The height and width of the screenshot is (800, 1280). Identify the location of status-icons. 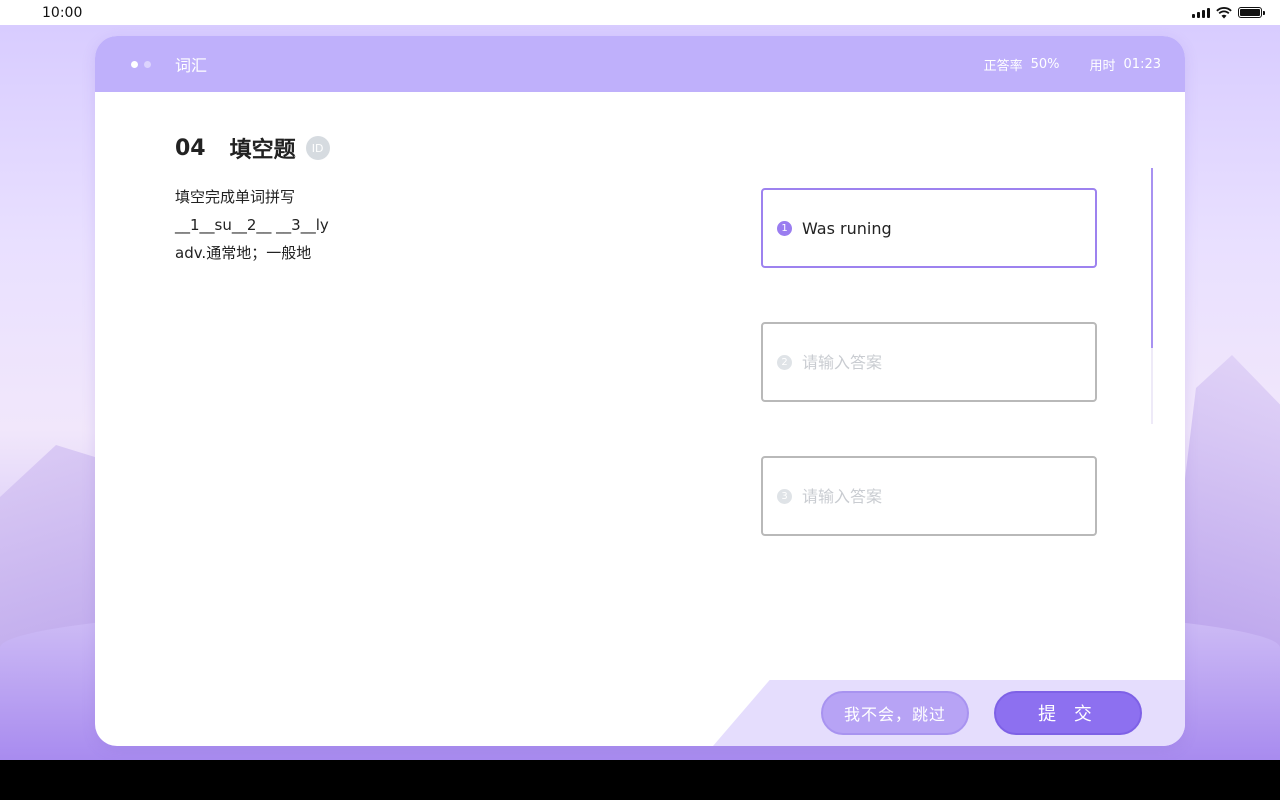
(1228, 12).